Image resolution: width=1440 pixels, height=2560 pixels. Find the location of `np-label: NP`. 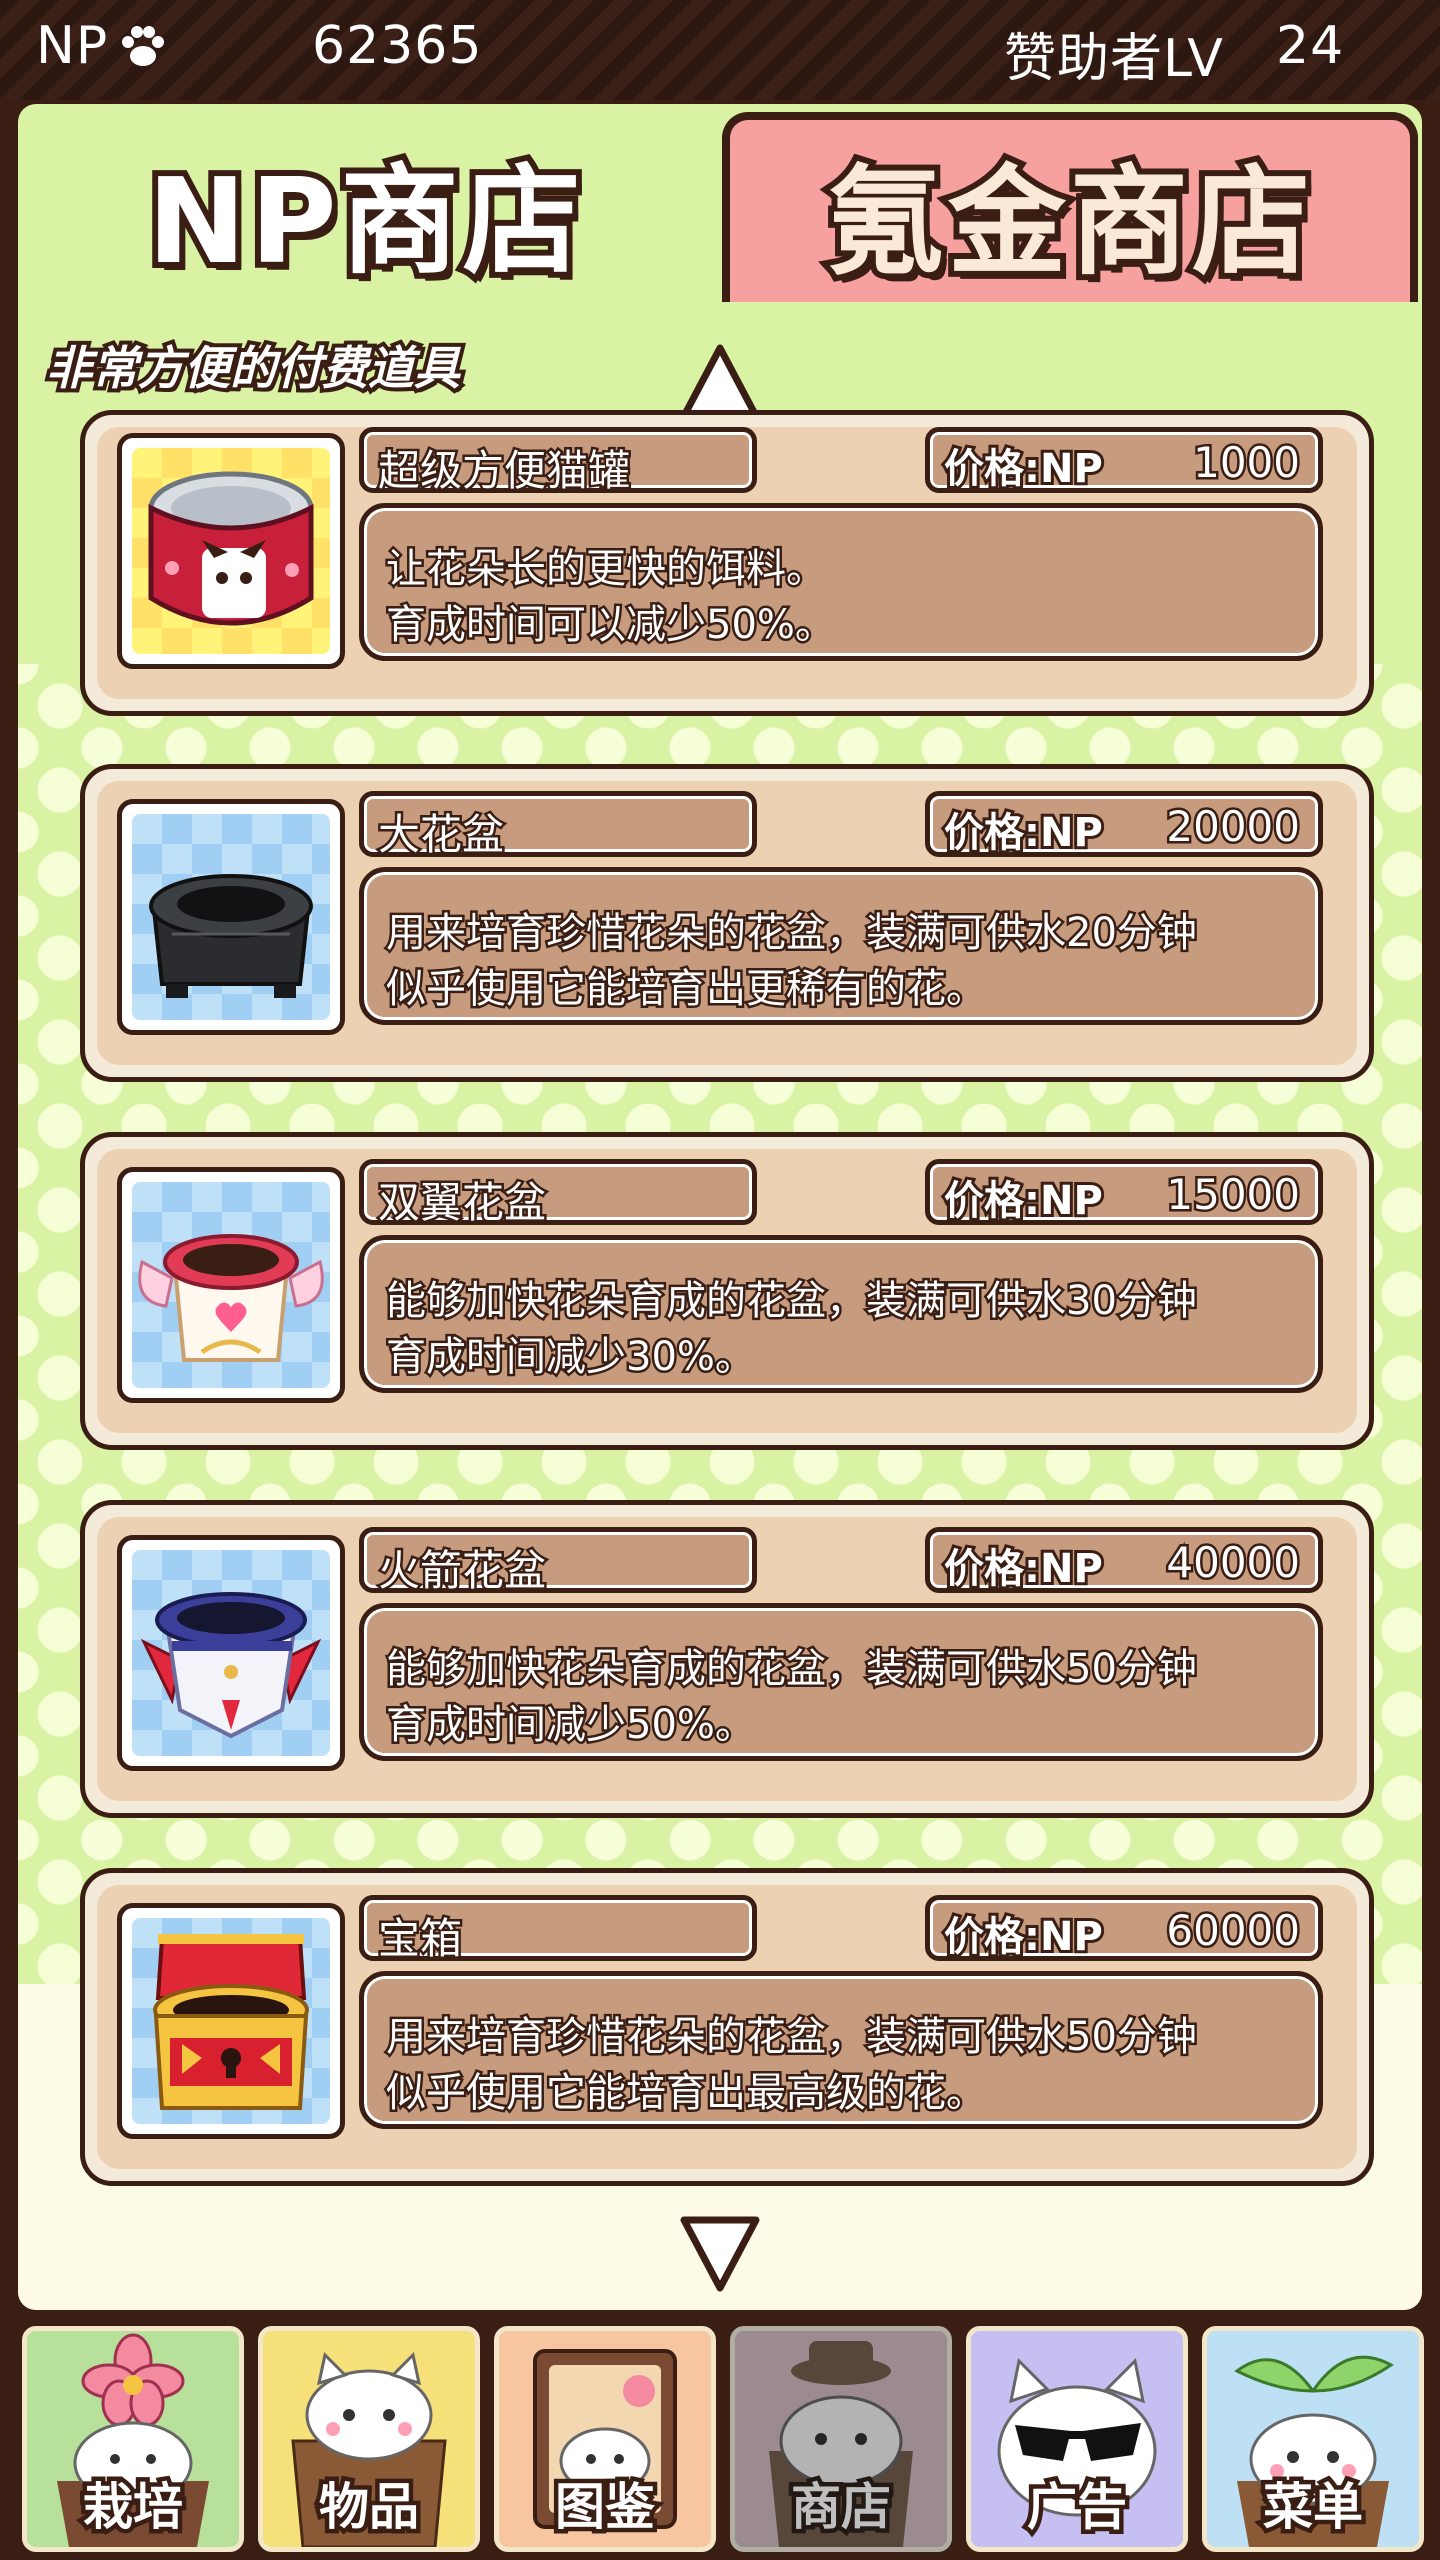

np-label: NP is located at coordinates (72, 46).